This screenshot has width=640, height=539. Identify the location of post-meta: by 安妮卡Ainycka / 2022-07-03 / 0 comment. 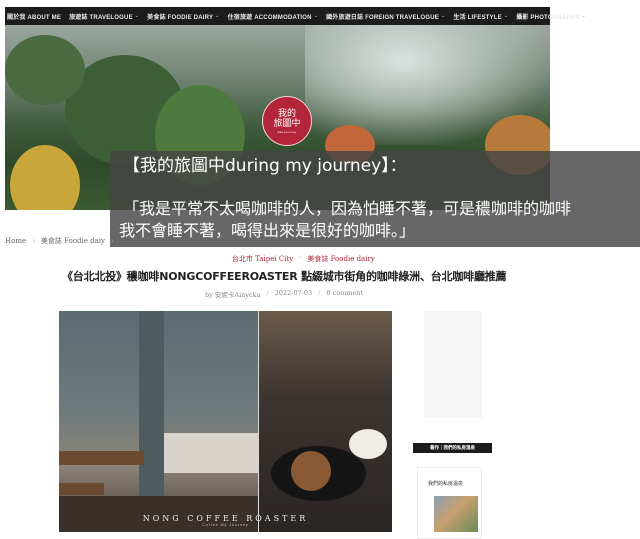
(284, 294).